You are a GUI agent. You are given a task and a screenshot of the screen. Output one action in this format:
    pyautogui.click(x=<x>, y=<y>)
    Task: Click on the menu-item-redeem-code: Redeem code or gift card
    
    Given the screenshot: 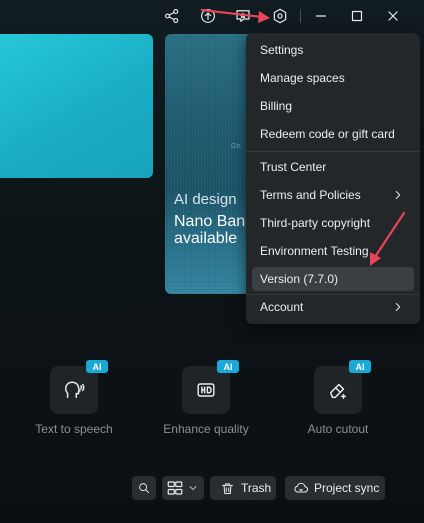 What is the action you would take?
    pyautogui.click(x=333, y=134)
    